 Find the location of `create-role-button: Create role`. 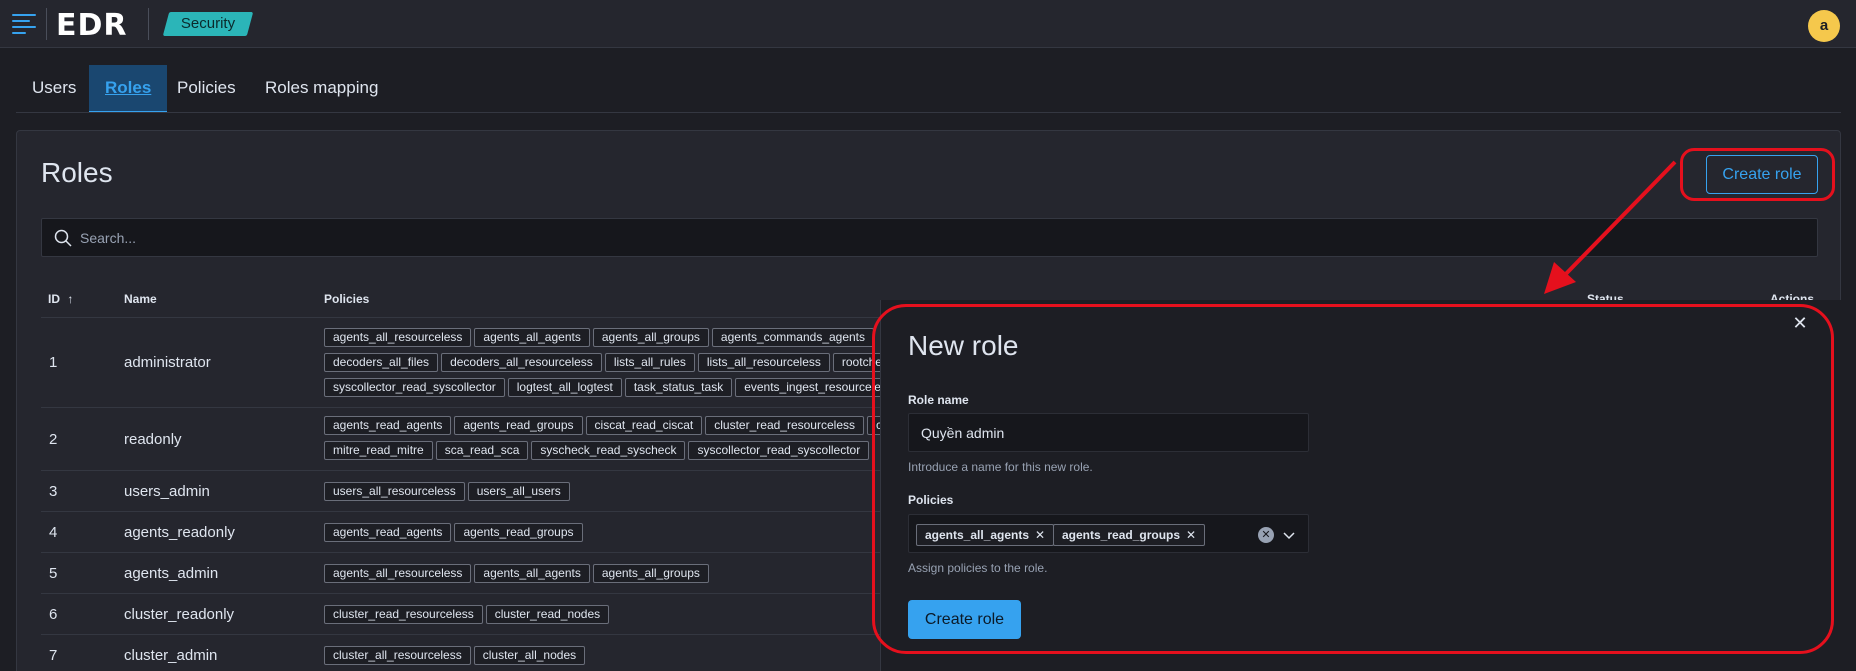

create-role-button: Create role is located at coordinates (1762, 174).